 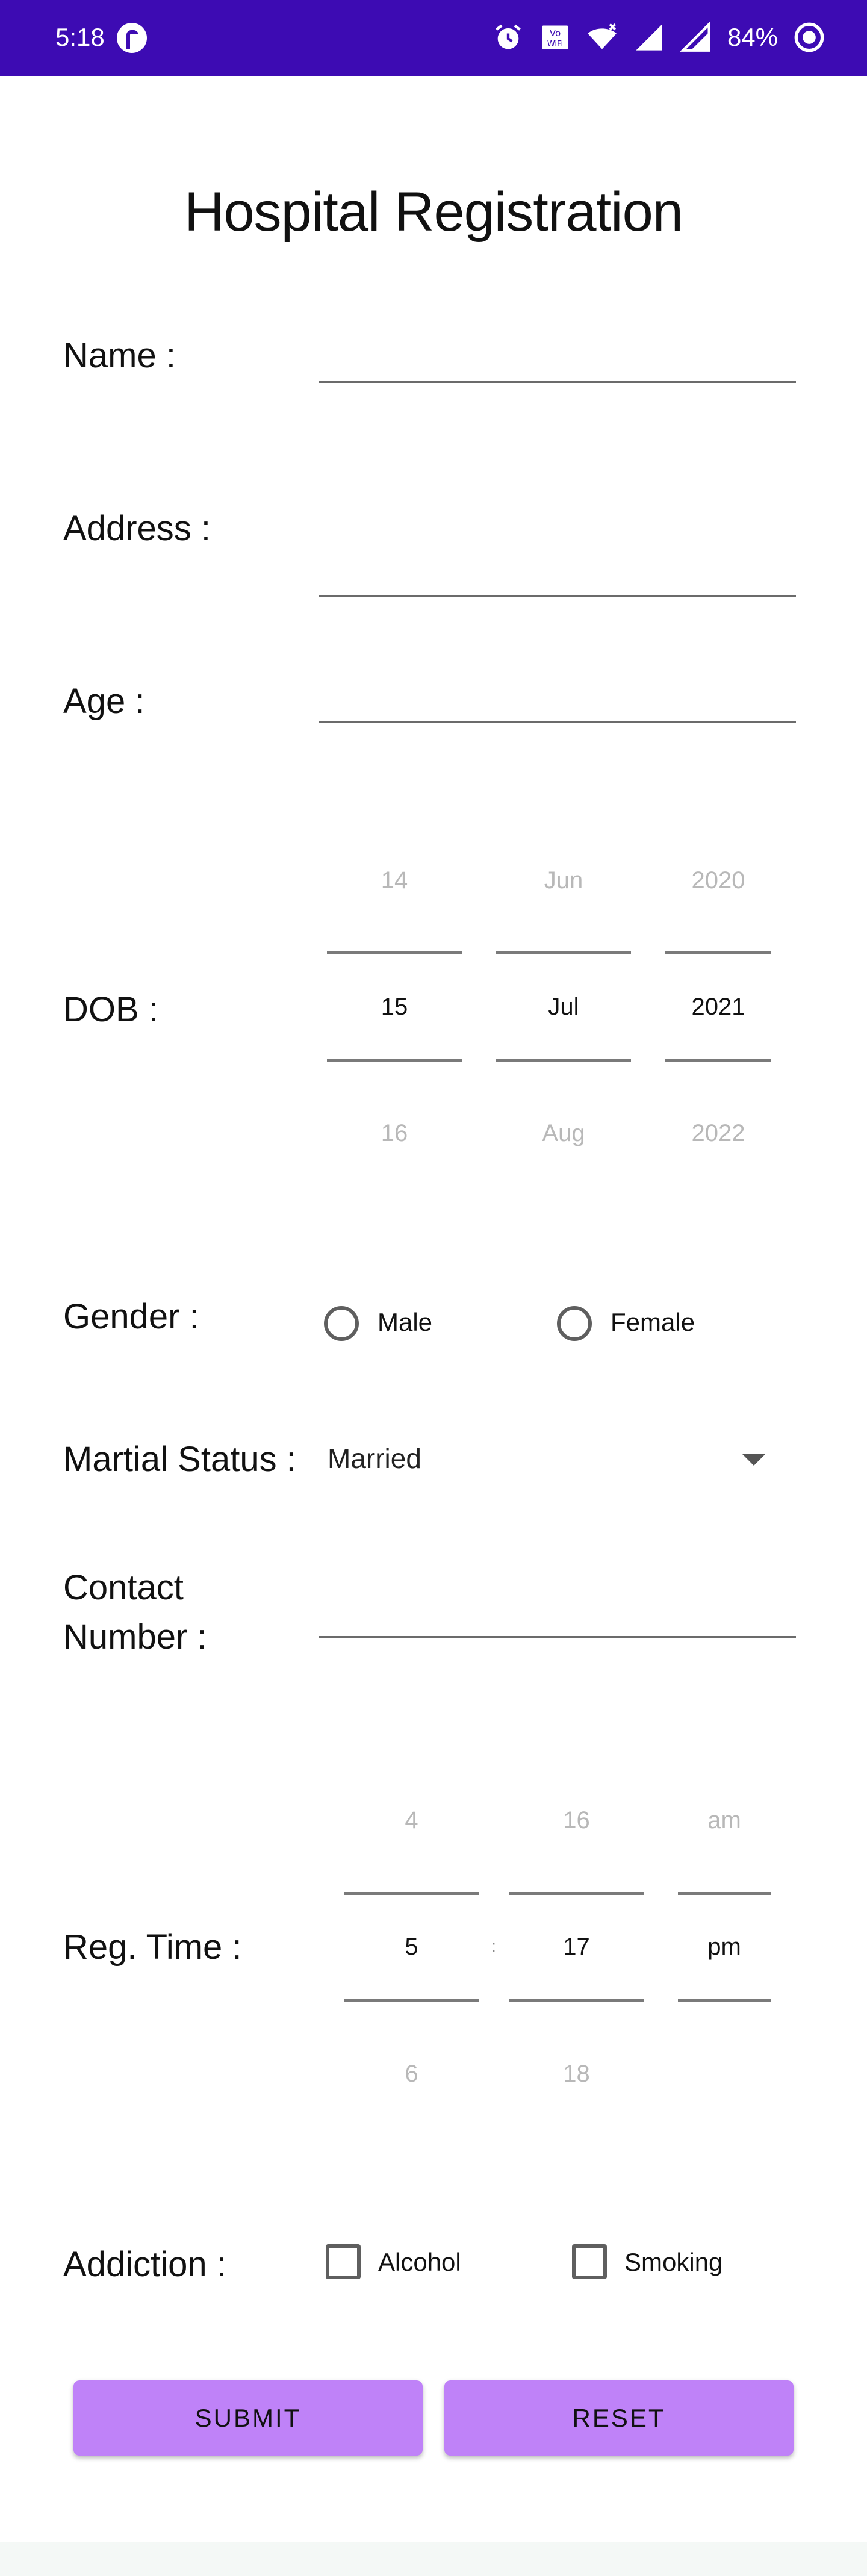 I want to click on gender-label: Gender :, so click(x=131, y=1317).